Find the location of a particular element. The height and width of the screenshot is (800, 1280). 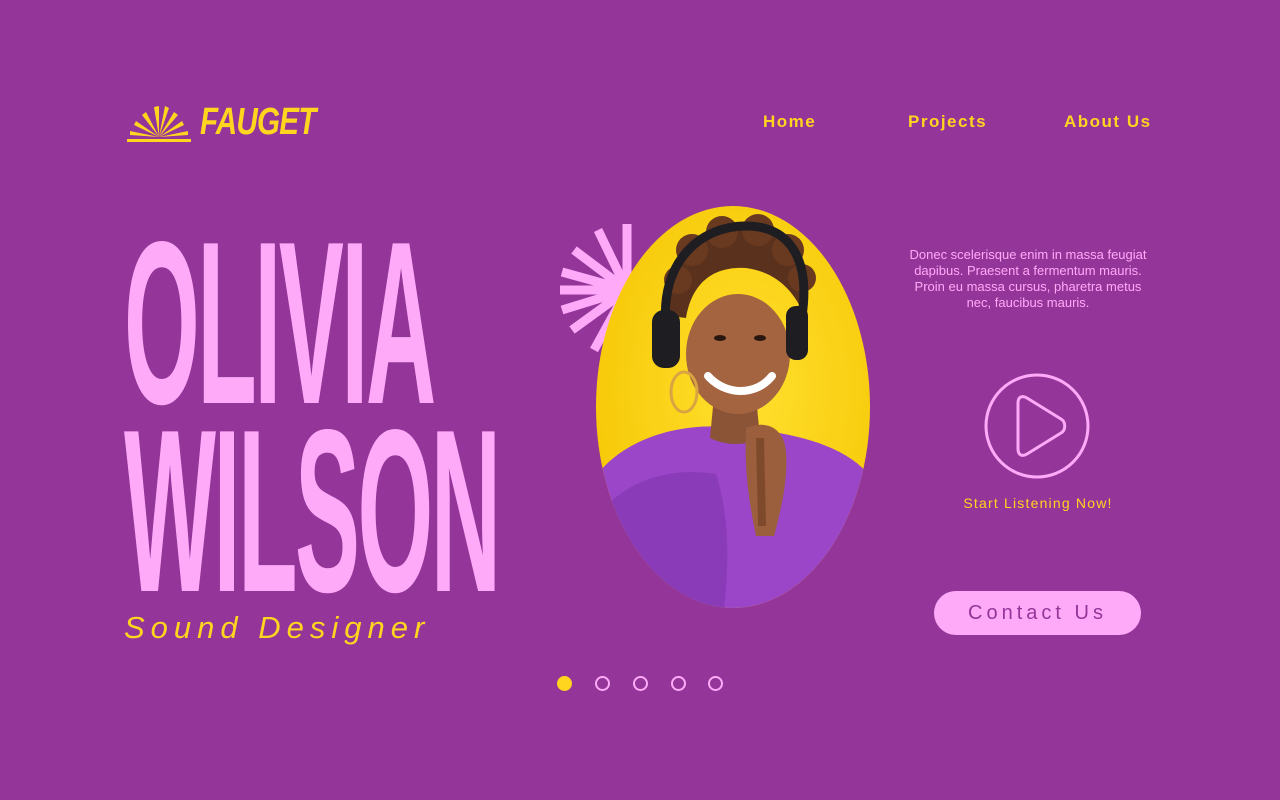

hero-last-name: WILSON is located at coordinates (312, 511).